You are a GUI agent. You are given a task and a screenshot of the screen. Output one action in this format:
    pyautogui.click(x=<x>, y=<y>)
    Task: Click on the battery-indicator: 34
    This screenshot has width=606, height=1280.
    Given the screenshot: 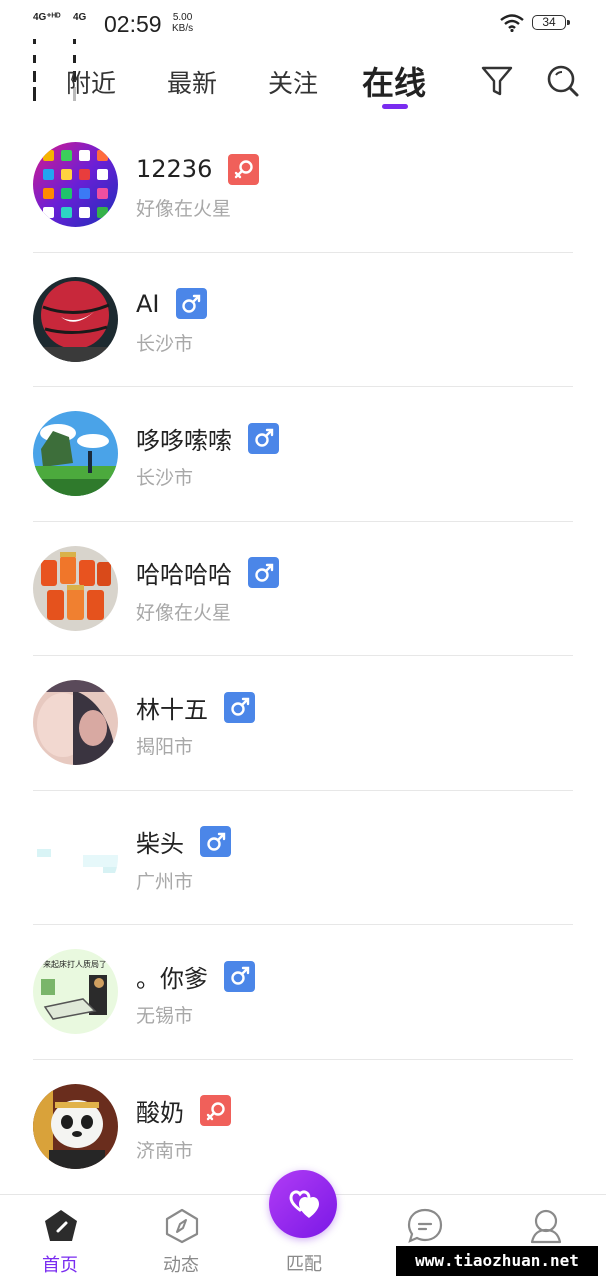 What is the action you would take?
    pyautogui.click(x=551, y=22)
    